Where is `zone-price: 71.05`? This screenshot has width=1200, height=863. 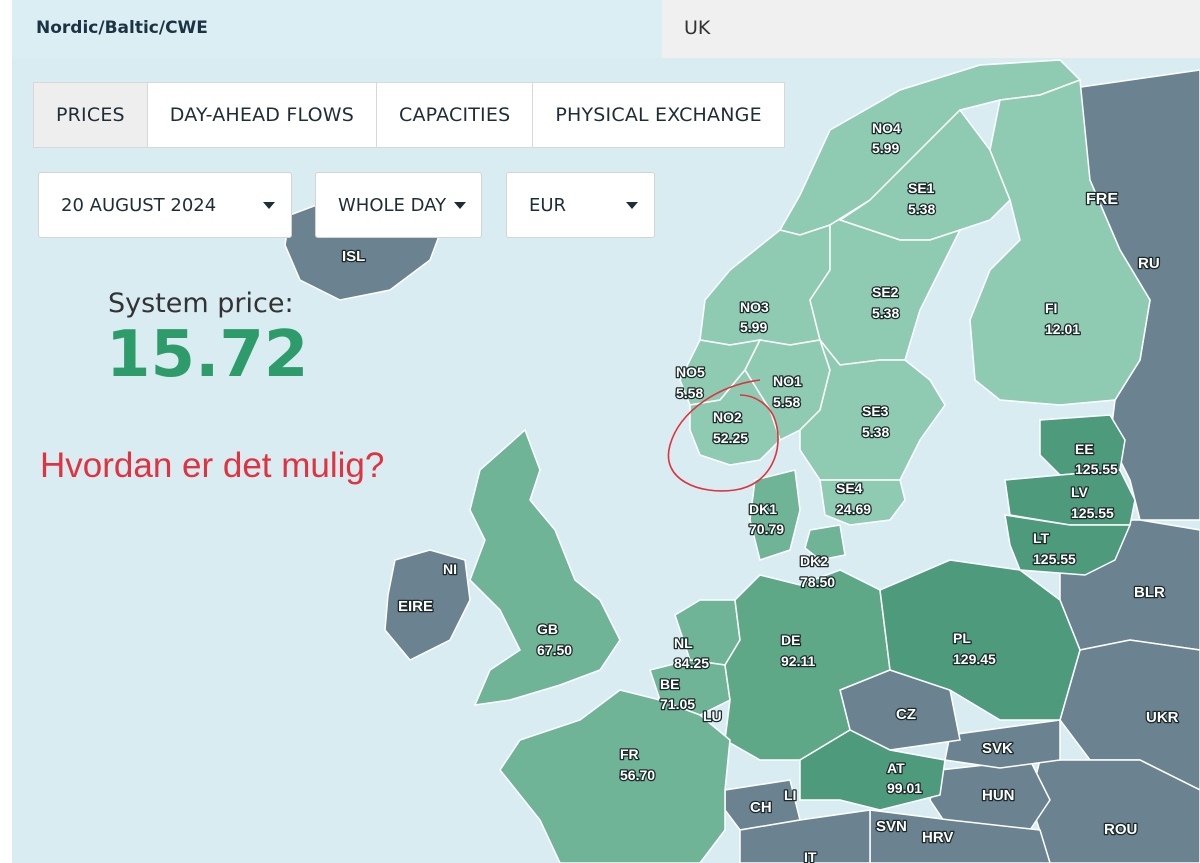
zone-price: 71.05 is located at coordinates (677, 704).